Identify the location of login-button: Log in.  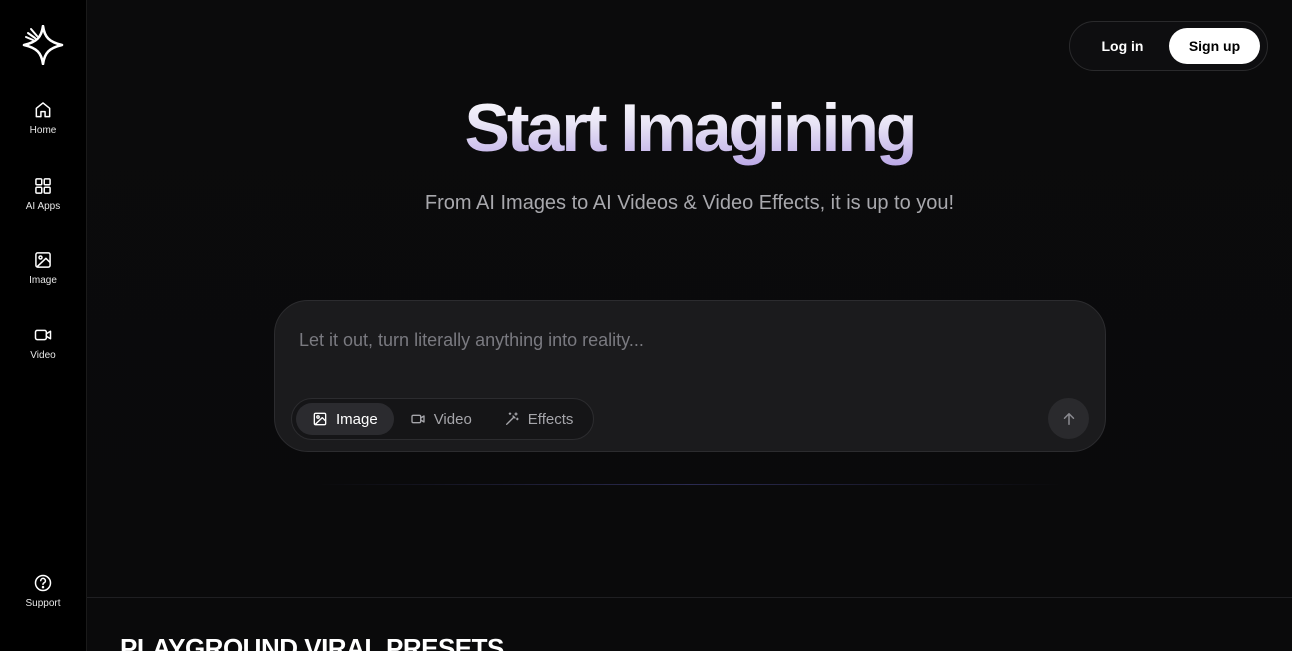
(1122, 46).